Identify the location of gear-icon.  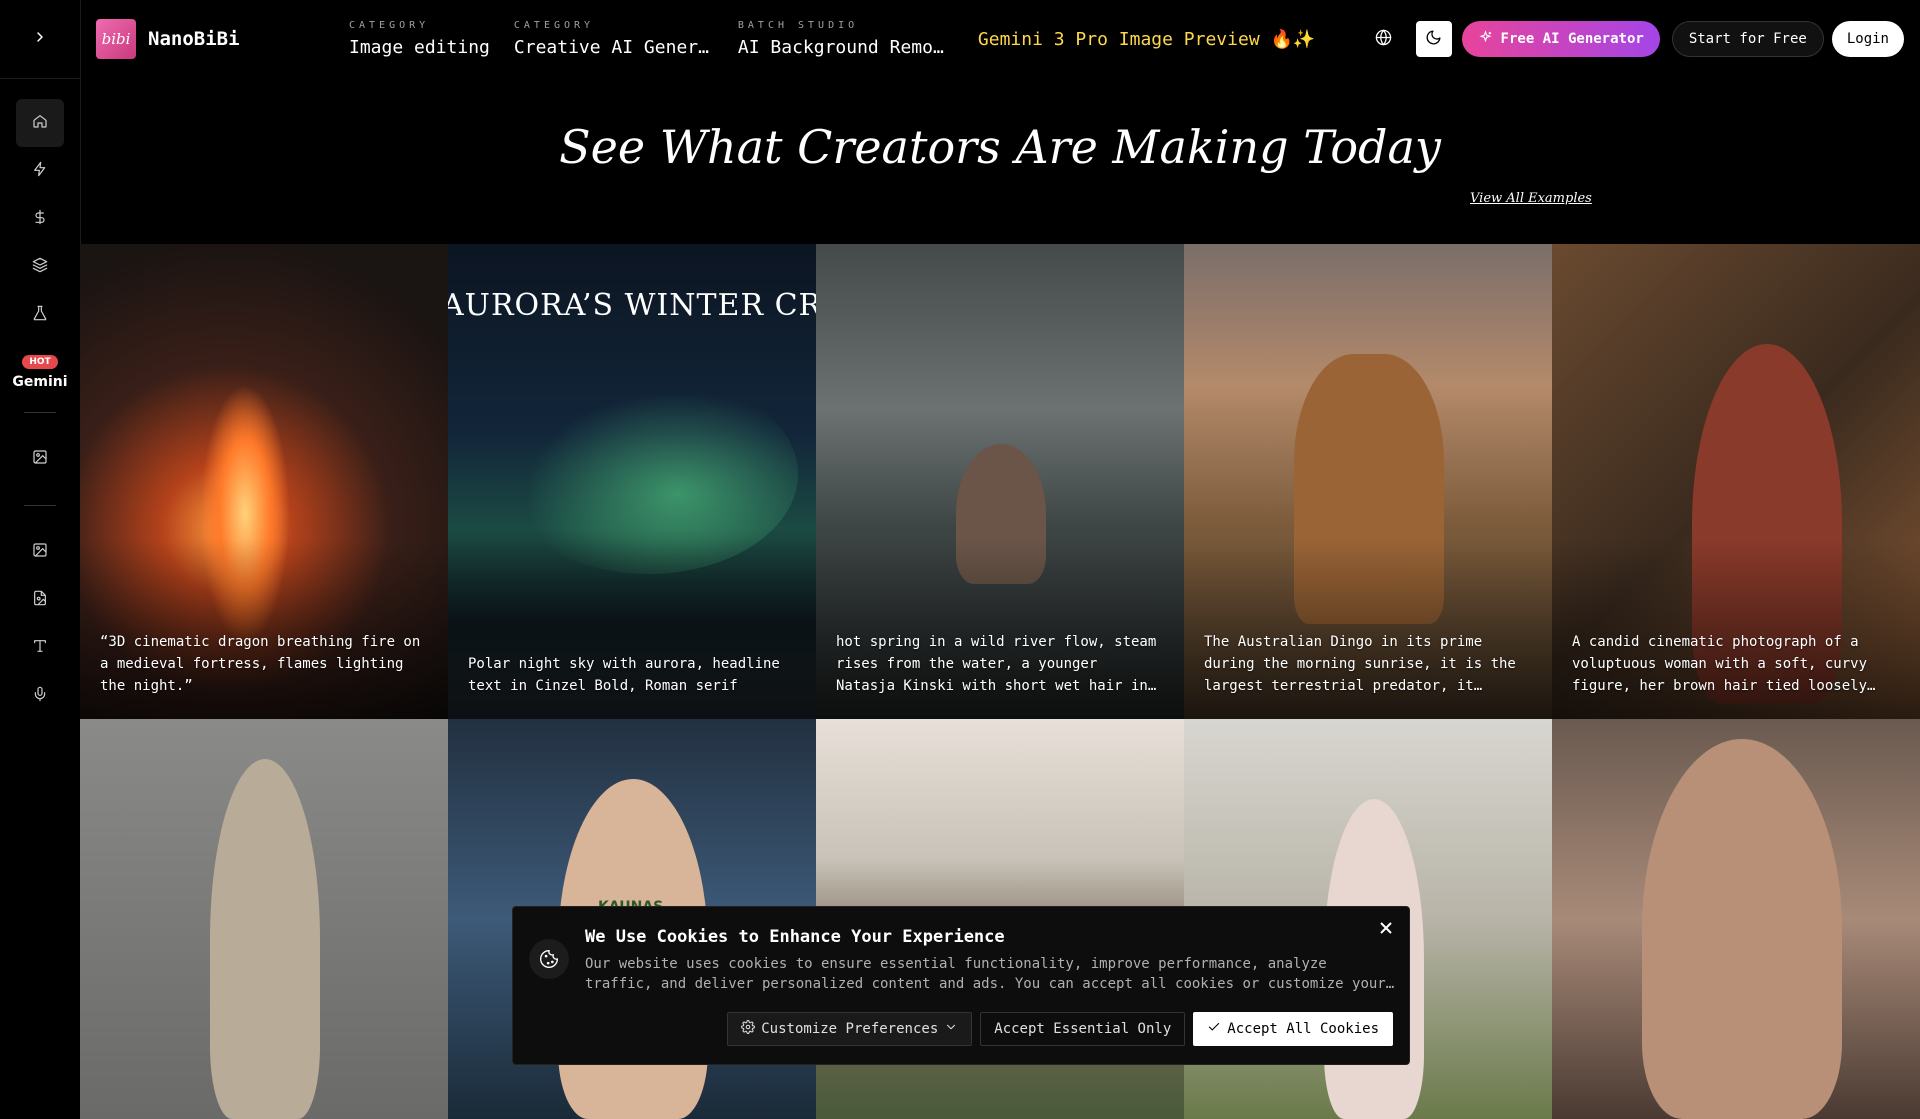
(748, 1029).